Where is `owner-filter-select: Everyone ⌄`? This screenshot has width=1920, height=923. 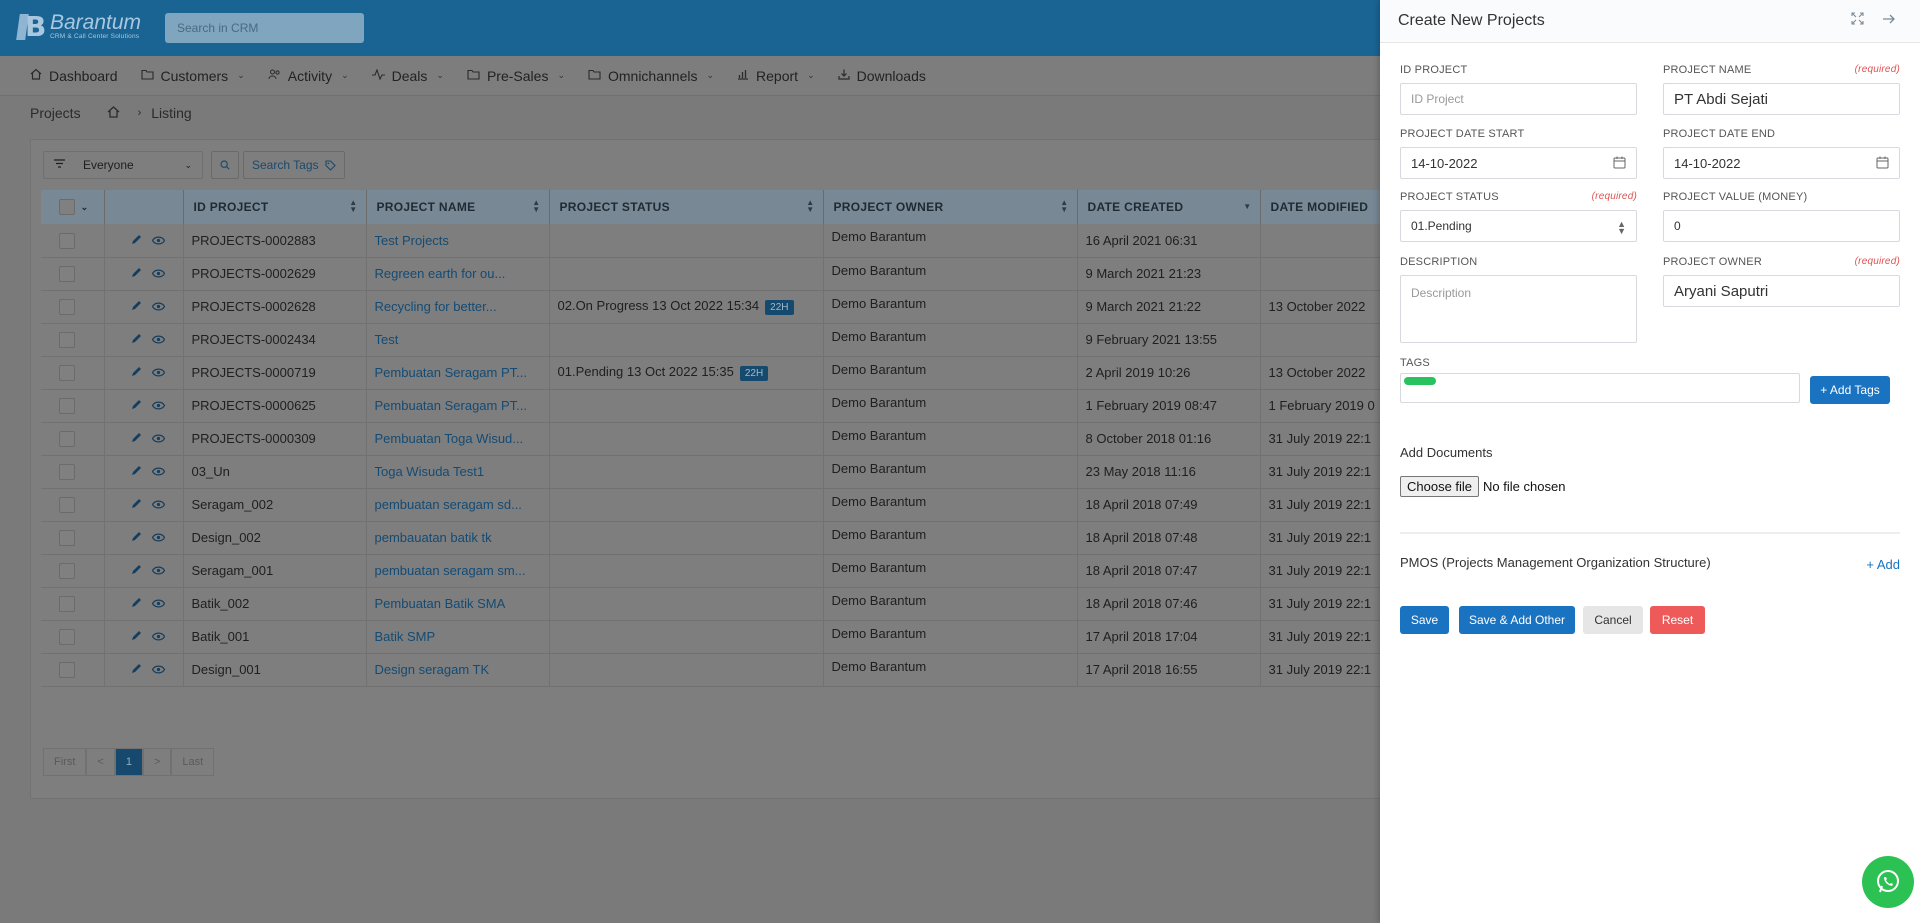 owner-filter-select: Everyone ⌄ is located at coordinates (123, 165).